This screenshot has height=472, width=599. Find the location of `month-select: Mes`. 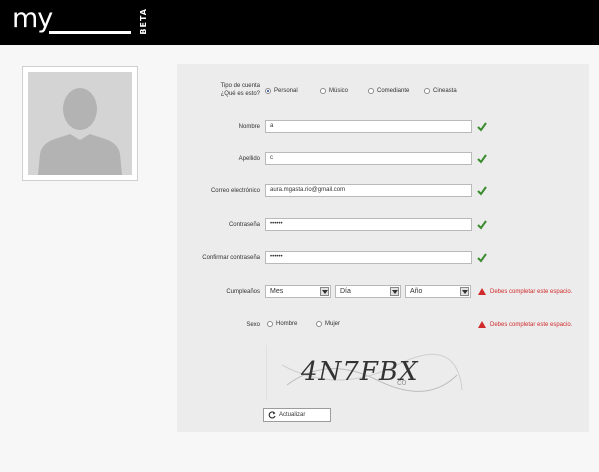

month-select: Mes is located at coordinates (298, 291).